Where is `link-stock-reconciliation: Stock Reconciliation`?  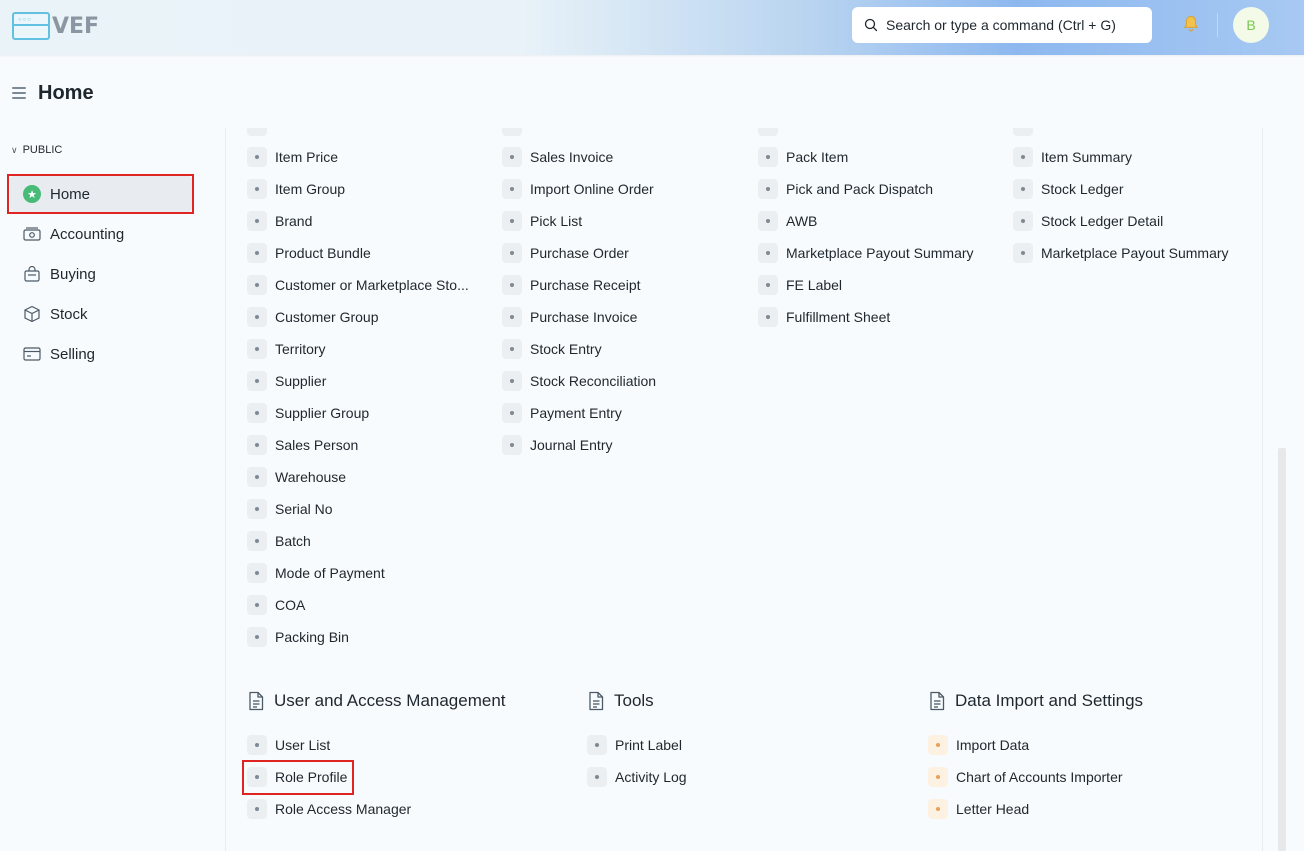 link-stock-reconciliation: Stock Reconciliation is located at coordinates (579, 381).